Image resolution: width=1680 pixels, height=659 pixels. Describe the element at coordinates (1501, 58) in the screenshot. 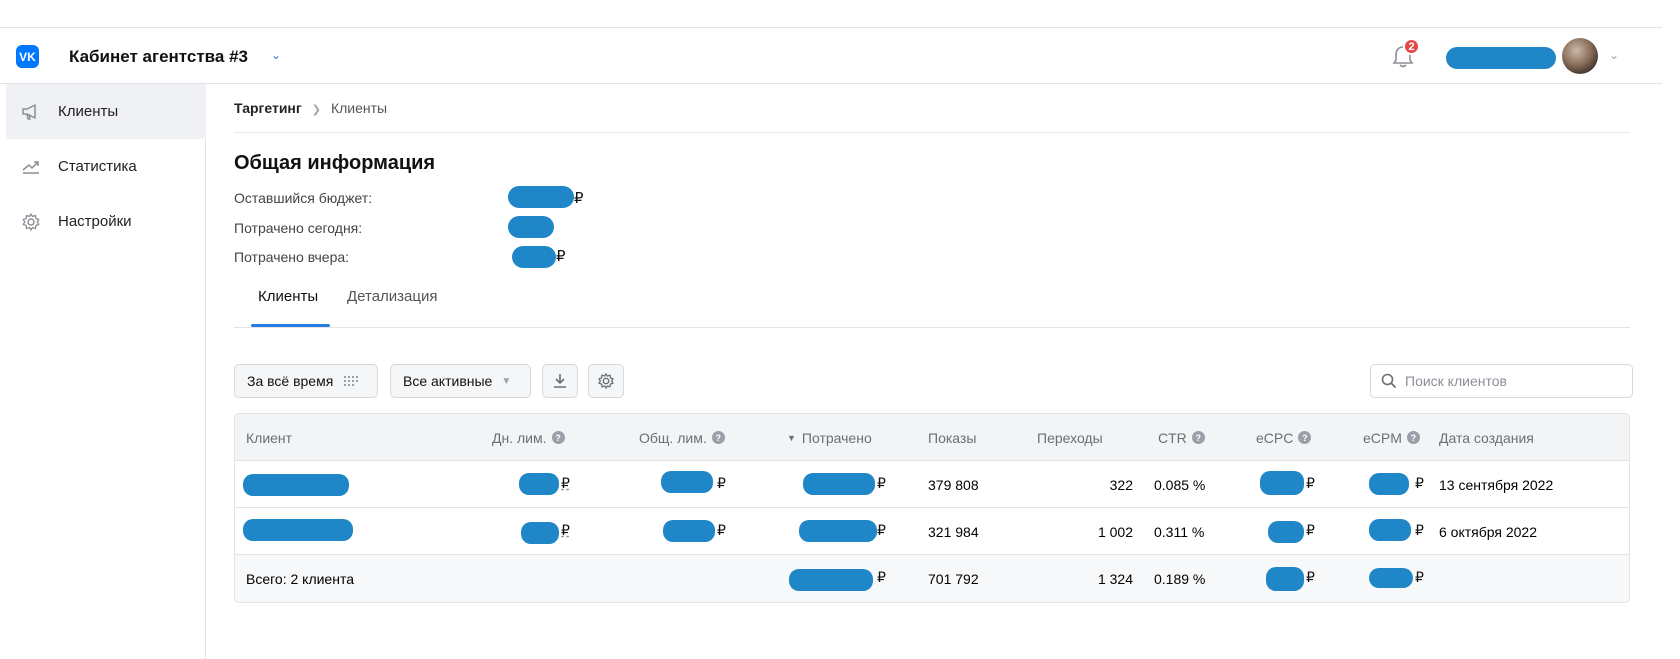

I see `user-name-redacted` at that location.